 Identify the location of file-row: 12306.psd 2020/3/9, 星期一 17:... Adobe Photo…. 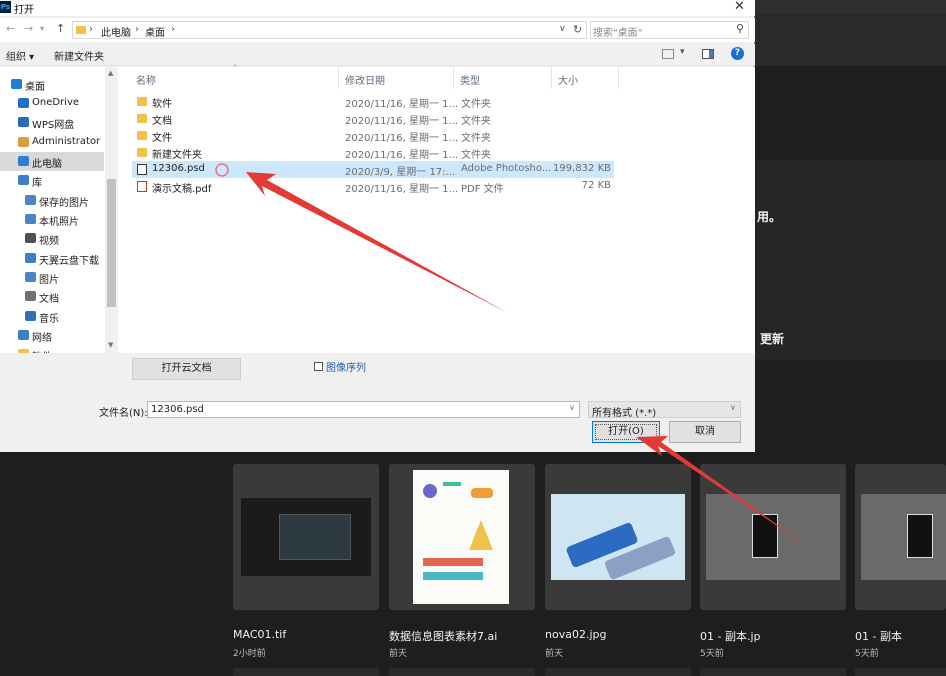
(373, 169).